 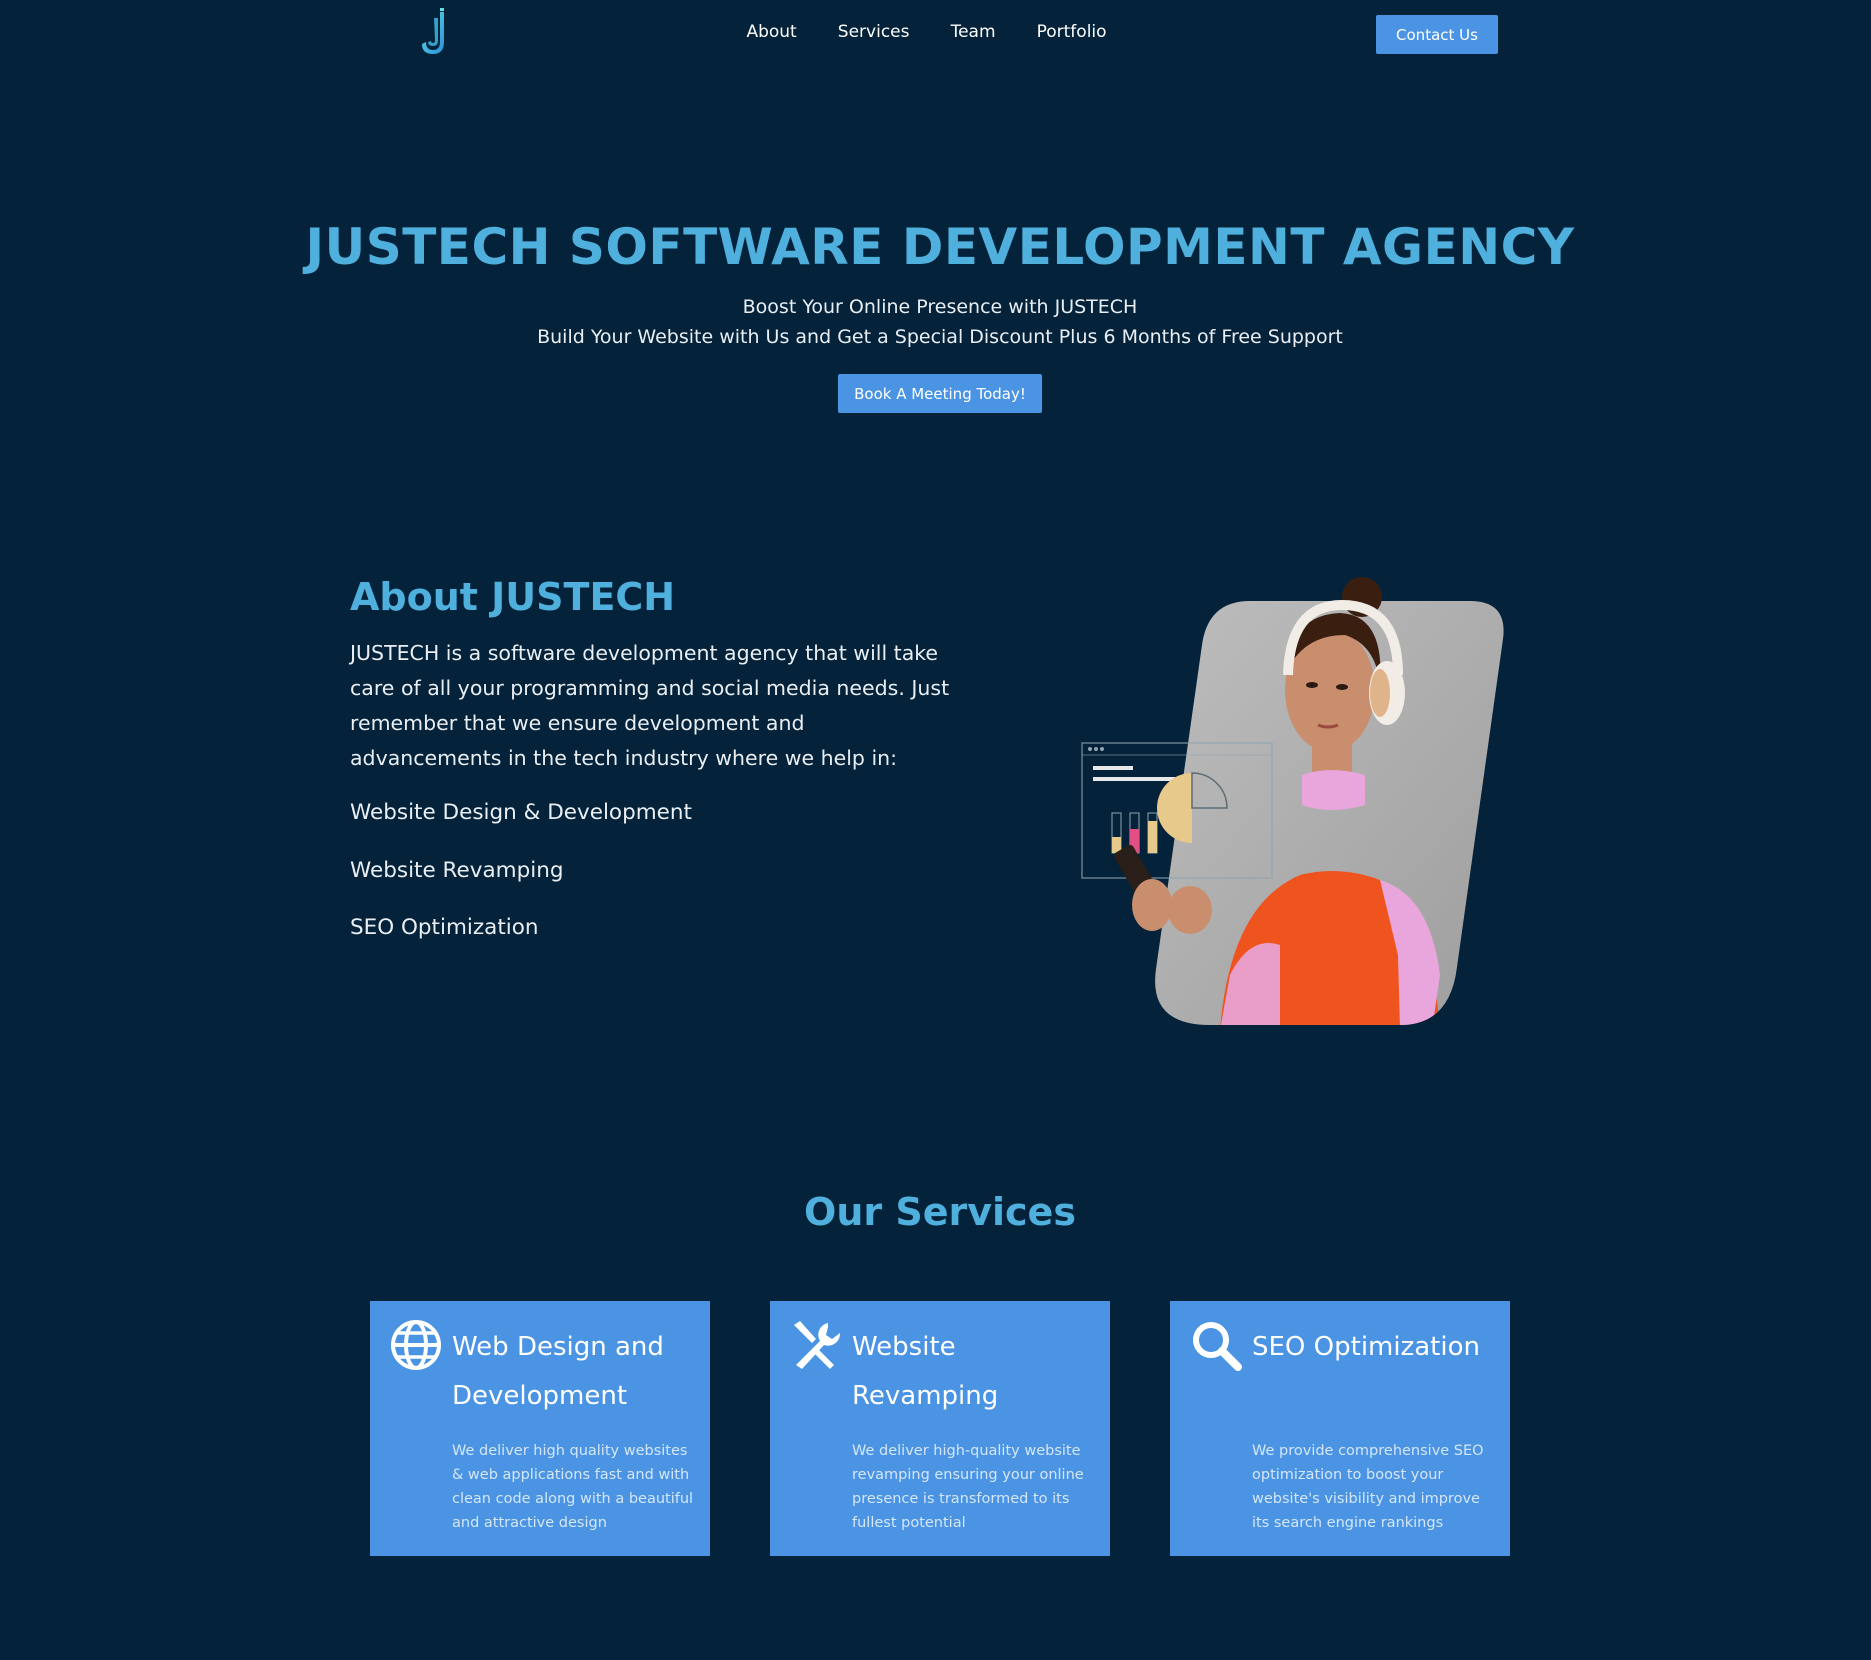 I want to click on nav-link-services: Services, so click(x=874, y=32).